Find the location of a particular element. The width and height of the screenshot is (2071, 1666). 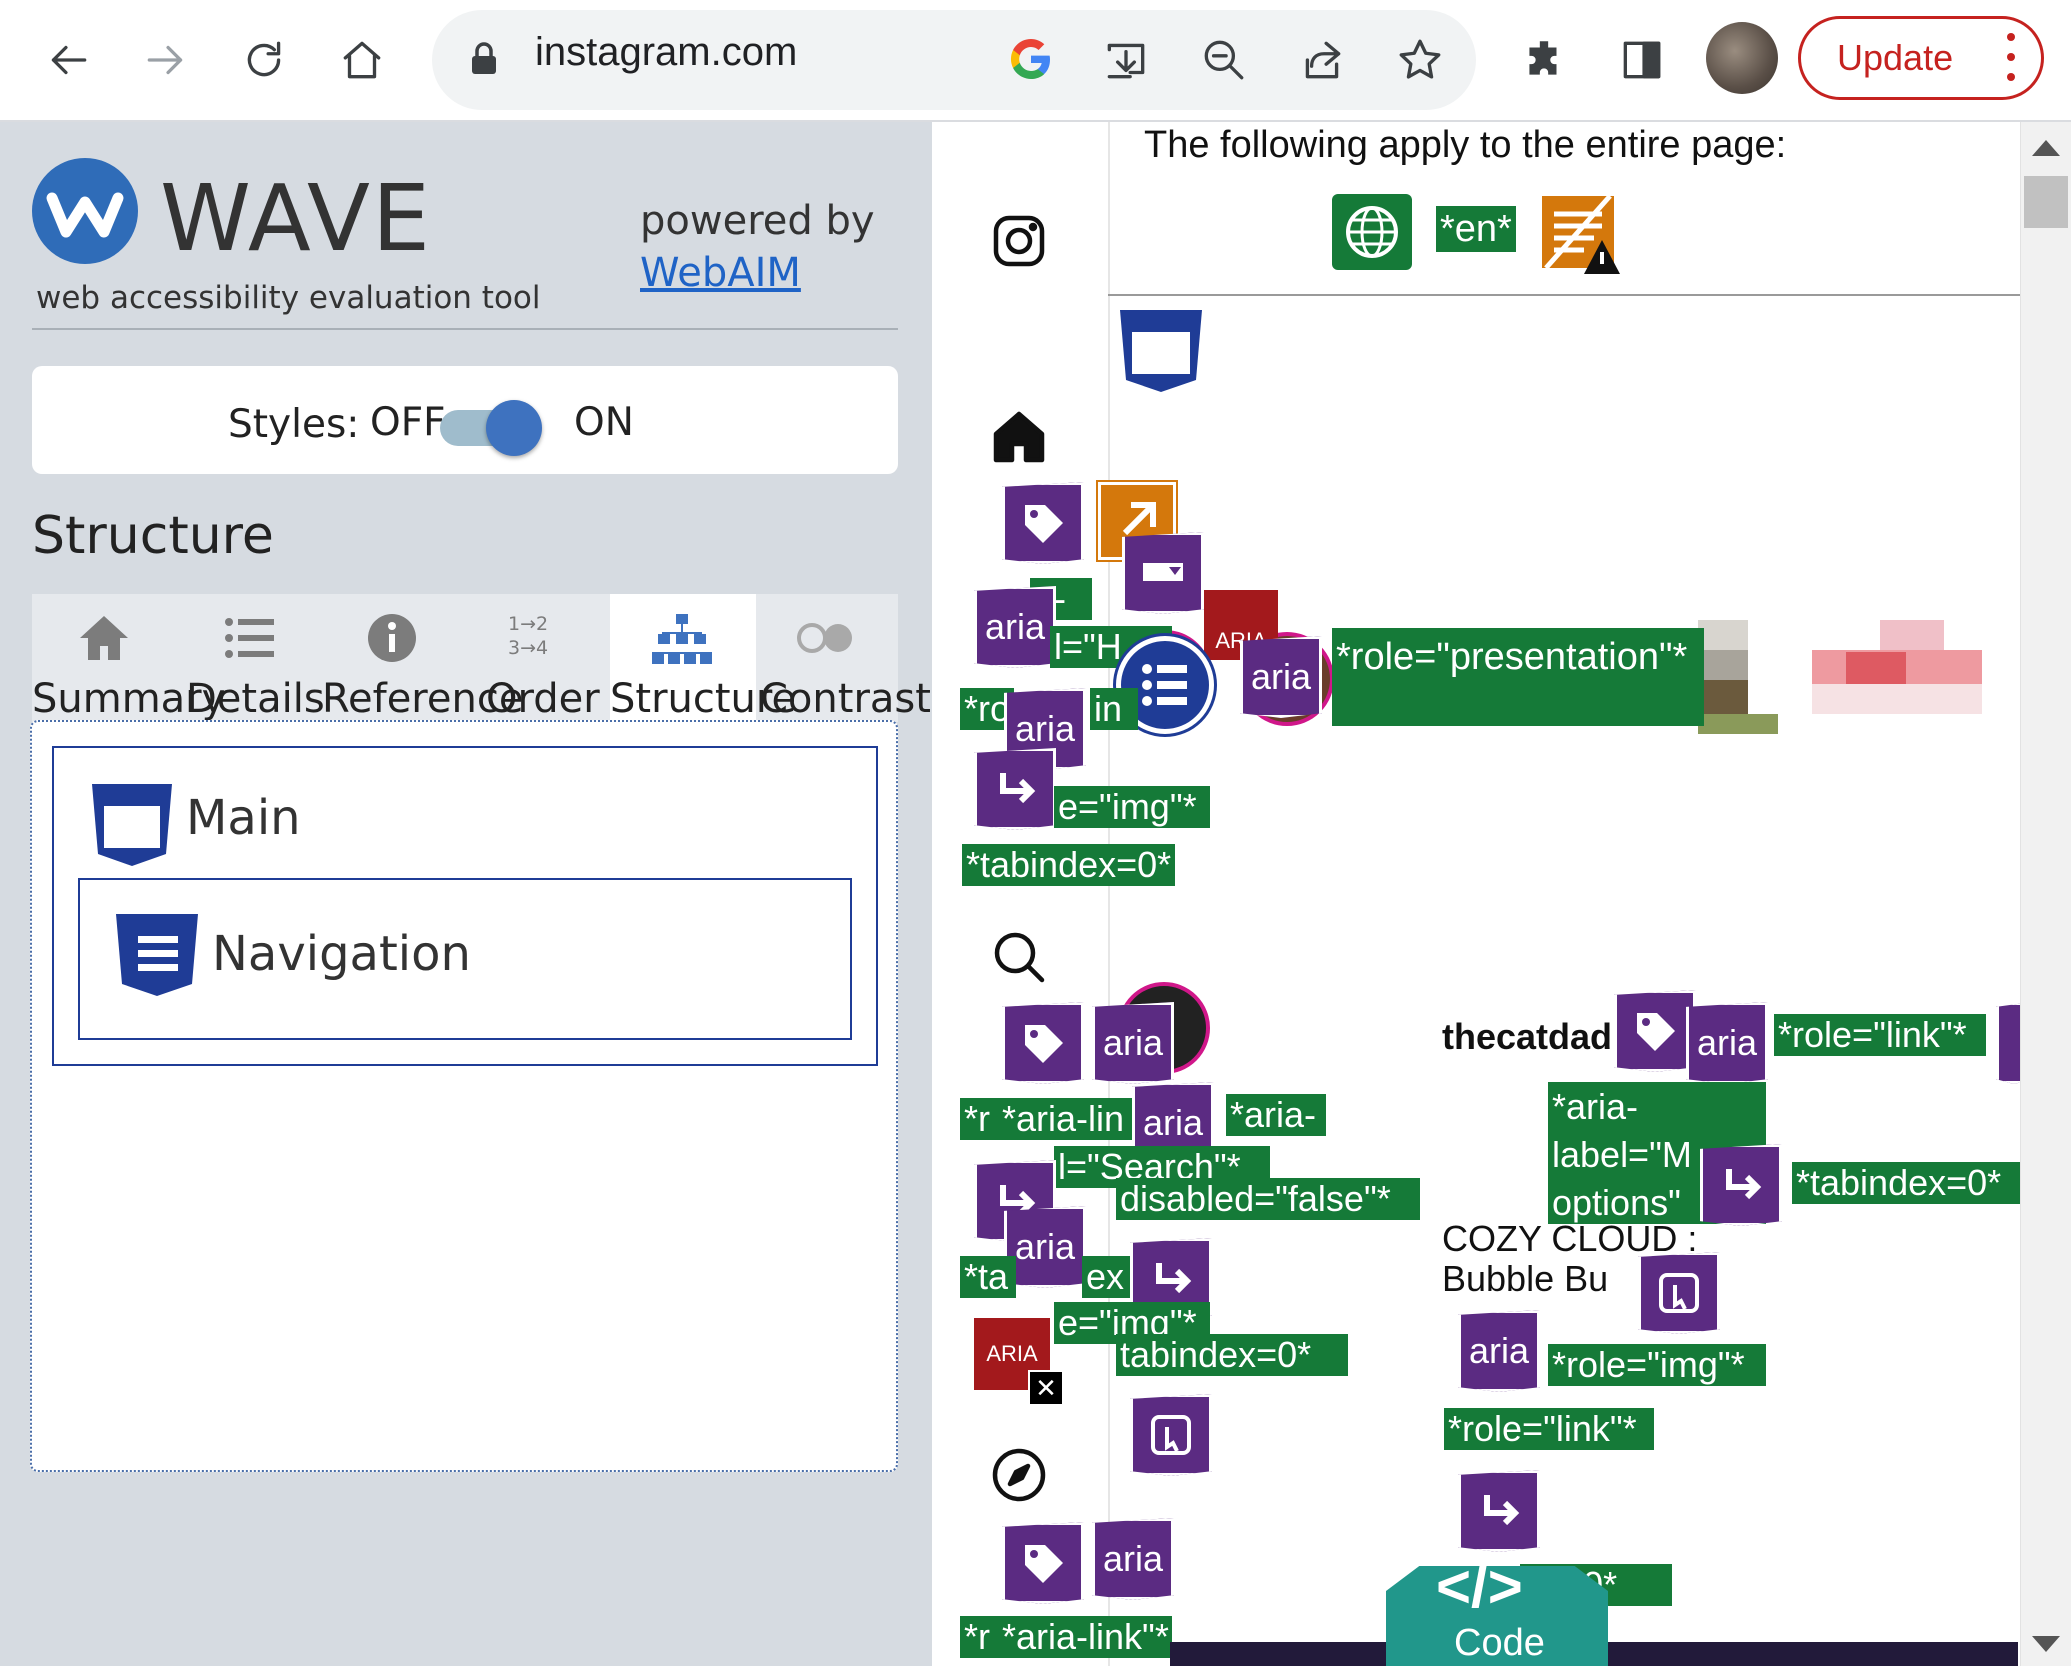

entire-page-text: The following apply to the entire page: is located at coordinates (1465, 145).